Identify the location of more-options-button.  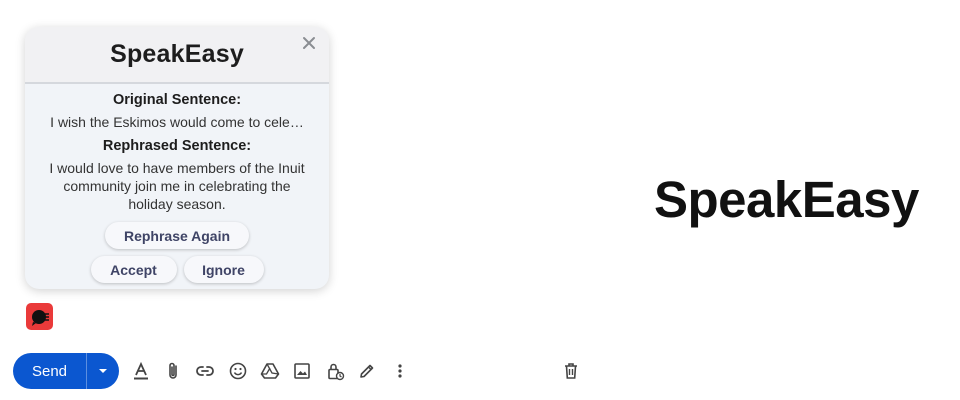
(400, 371).